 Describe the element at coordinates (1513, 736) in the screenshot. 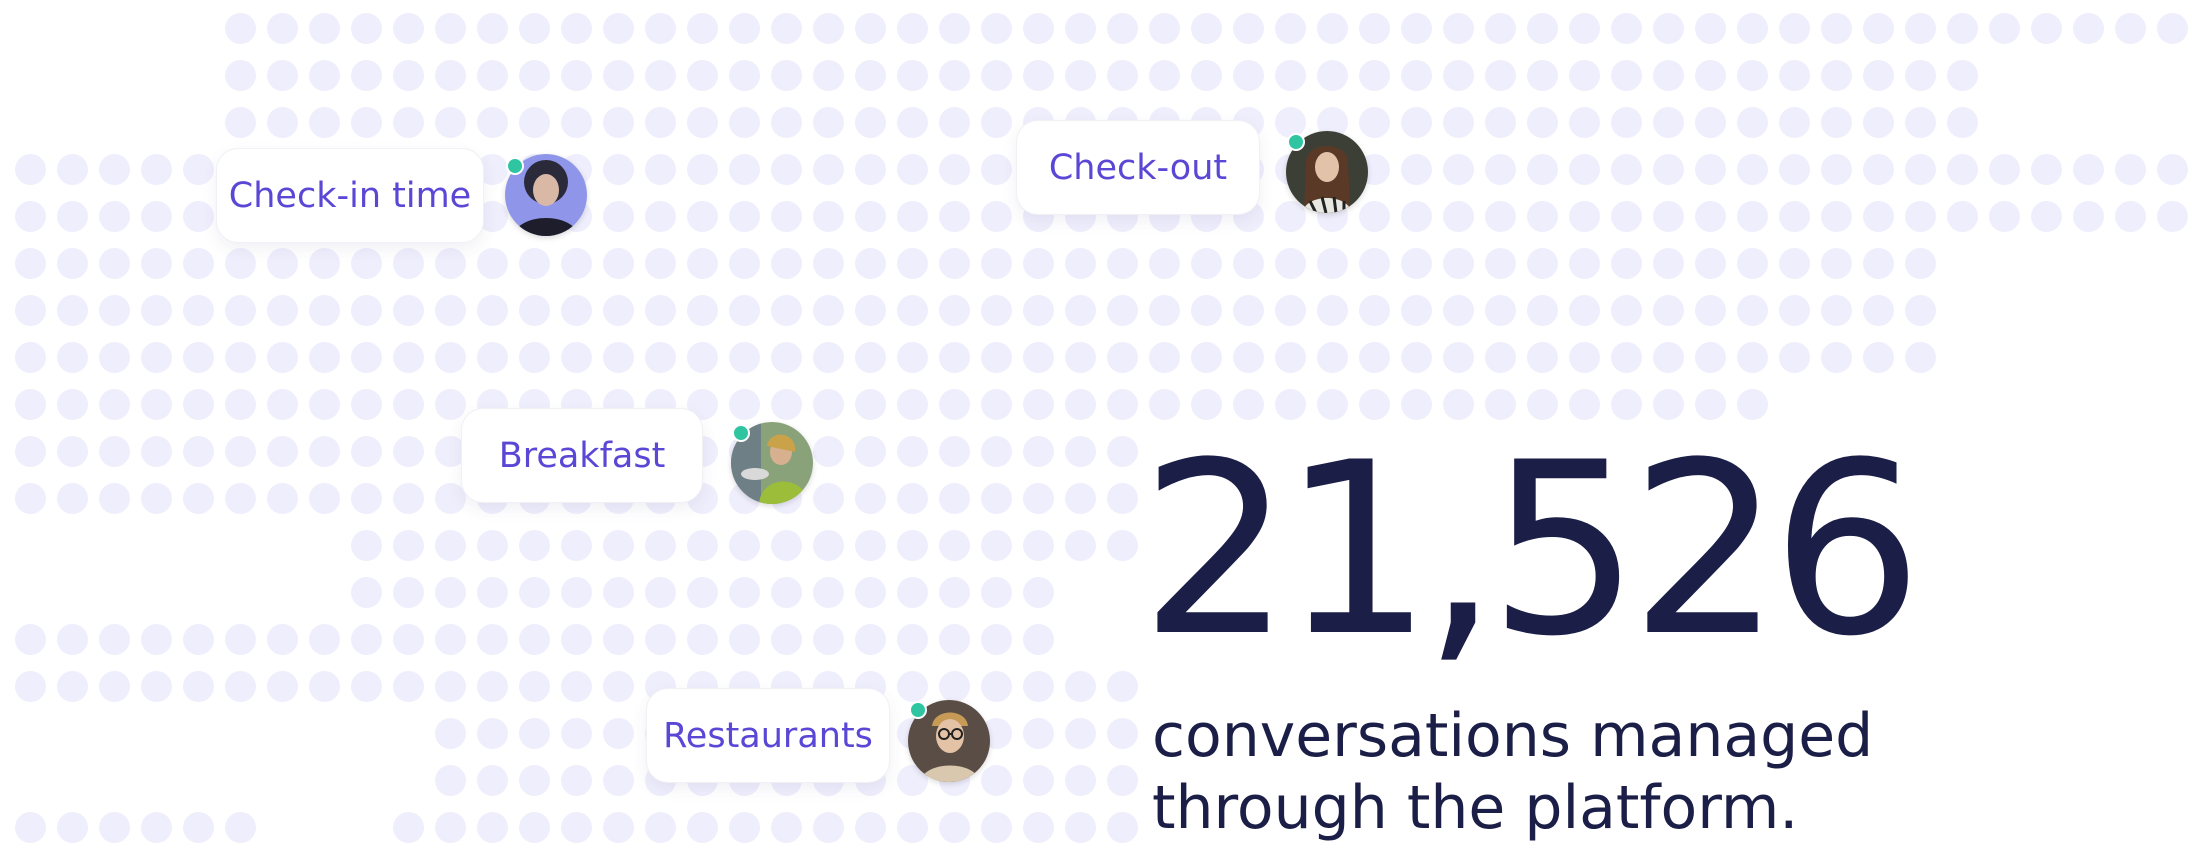

I see `caption-line-1: conversations managed` at that location.